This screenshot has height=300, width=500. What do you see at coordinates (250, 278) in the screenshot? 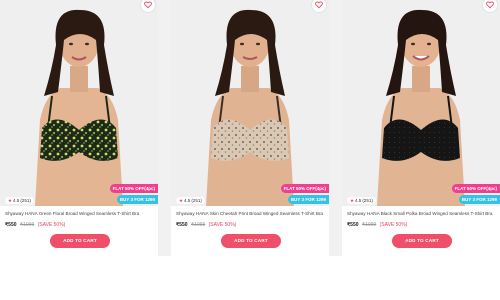
I see `page-footer-area` at bounding box center [250, 278].